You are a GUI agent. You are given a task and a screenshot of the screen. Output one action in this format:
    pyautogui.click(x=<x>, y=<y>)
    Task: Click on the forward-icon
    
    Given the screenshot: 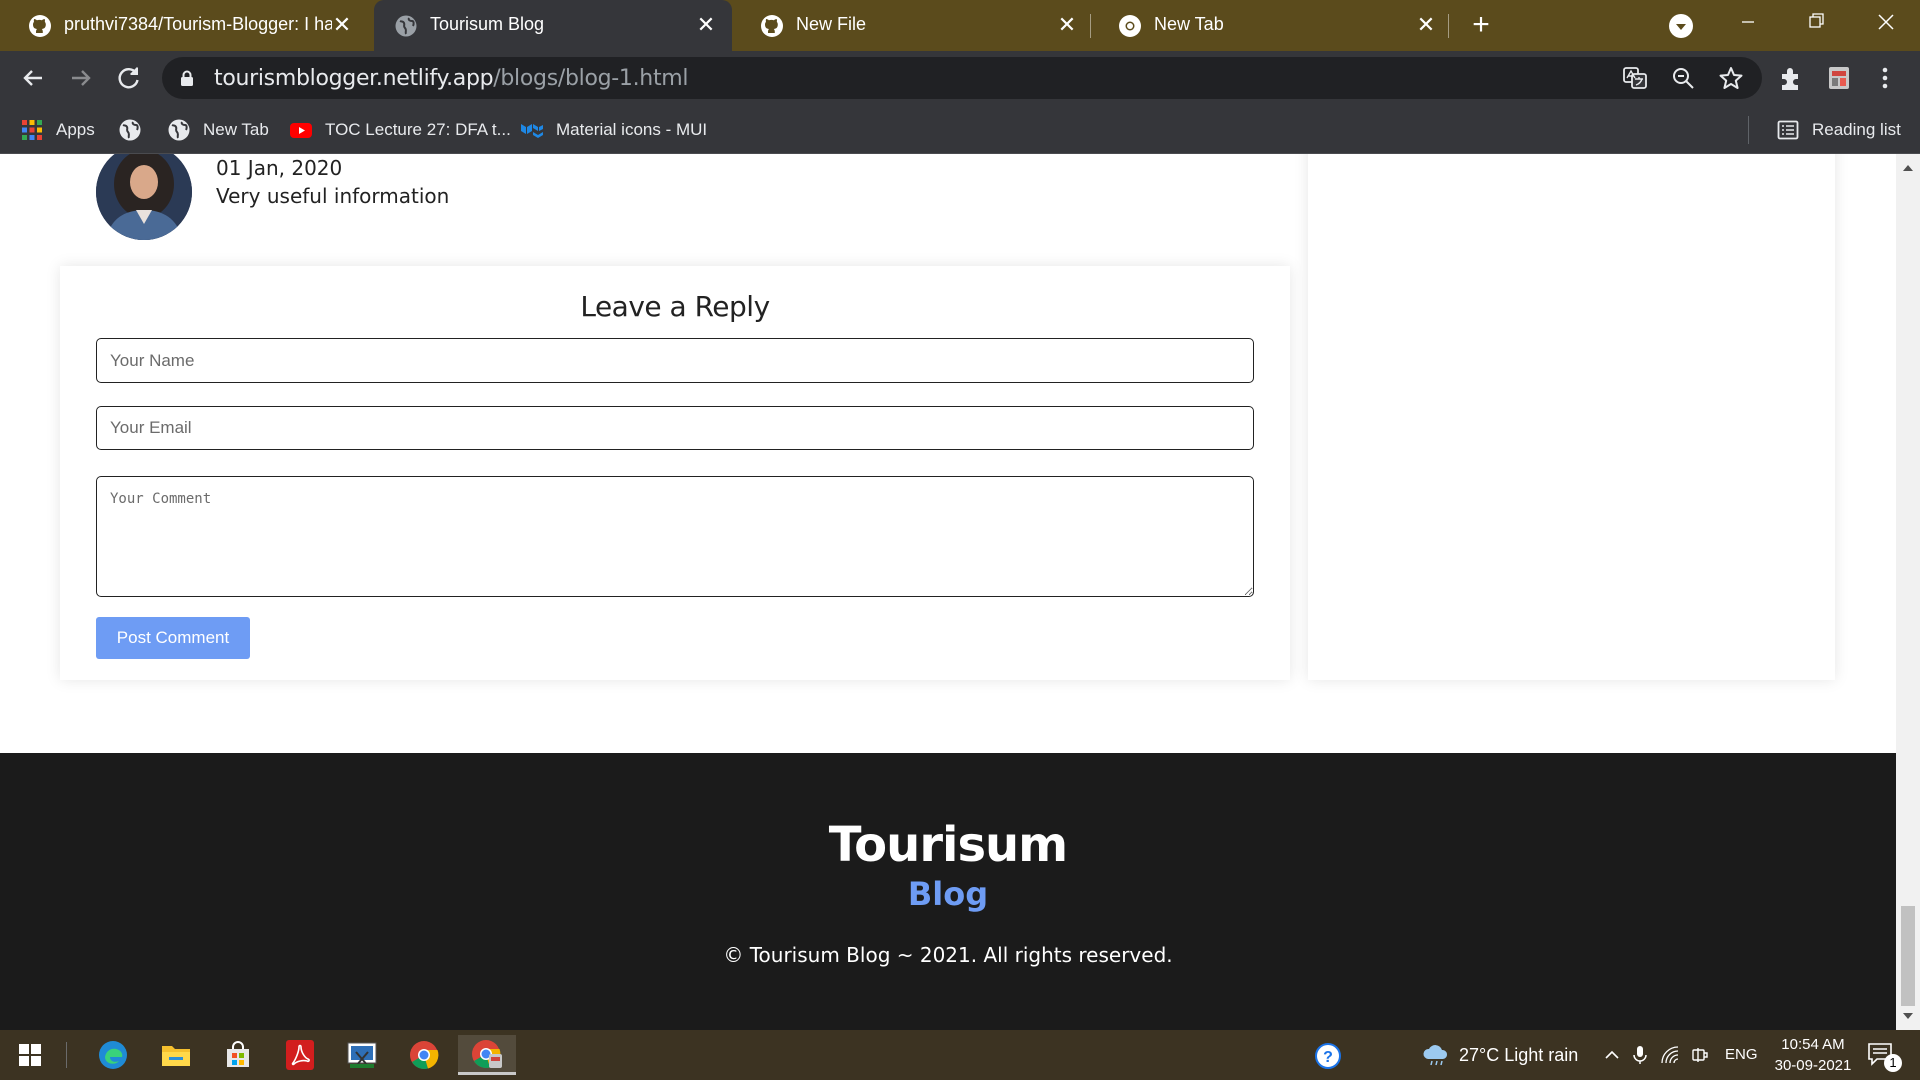 What is the action you would take?
    pyautogui.click(x=81, y=78)
    